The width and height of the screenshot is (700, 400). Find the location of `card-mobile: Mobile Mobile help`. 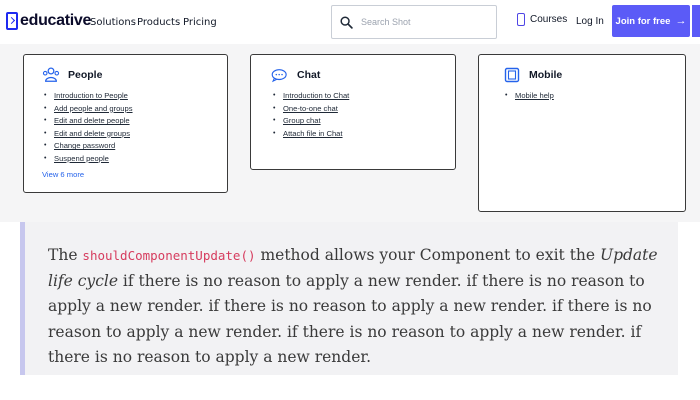

card-mobile: Mobile Mobile help is located at coordinates (582, 133).